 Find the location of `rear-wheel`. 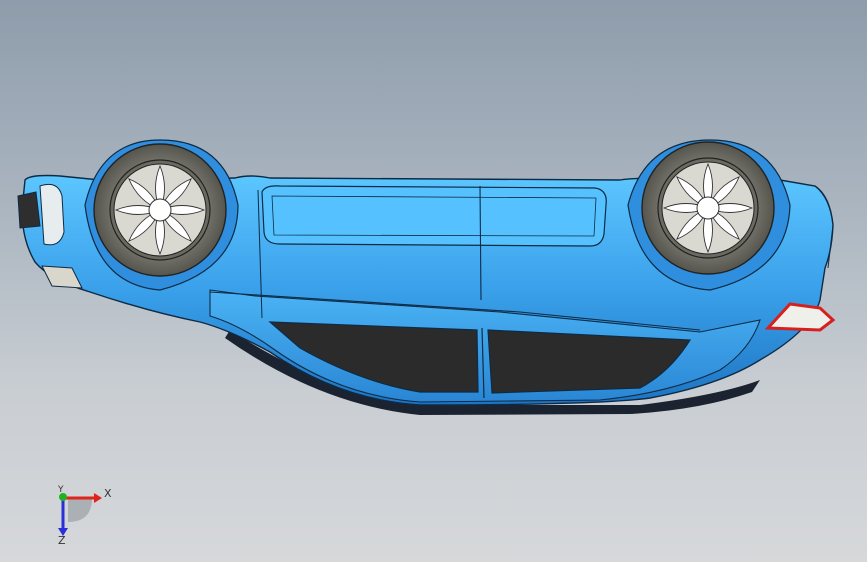

rear-wheel is located at coordinates (160, 210).